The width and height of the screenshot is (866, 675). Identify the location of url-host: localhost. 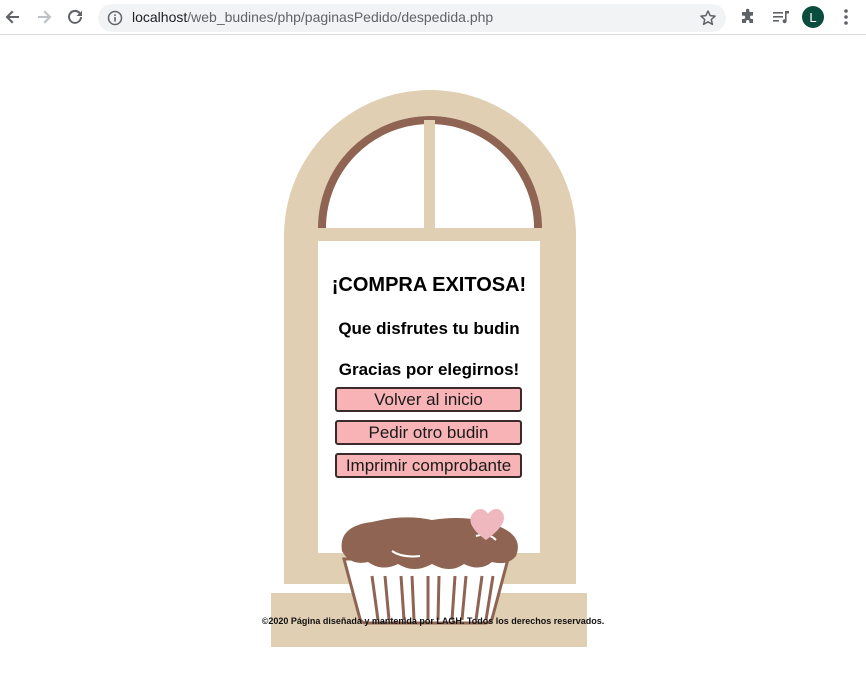
(160, 17).